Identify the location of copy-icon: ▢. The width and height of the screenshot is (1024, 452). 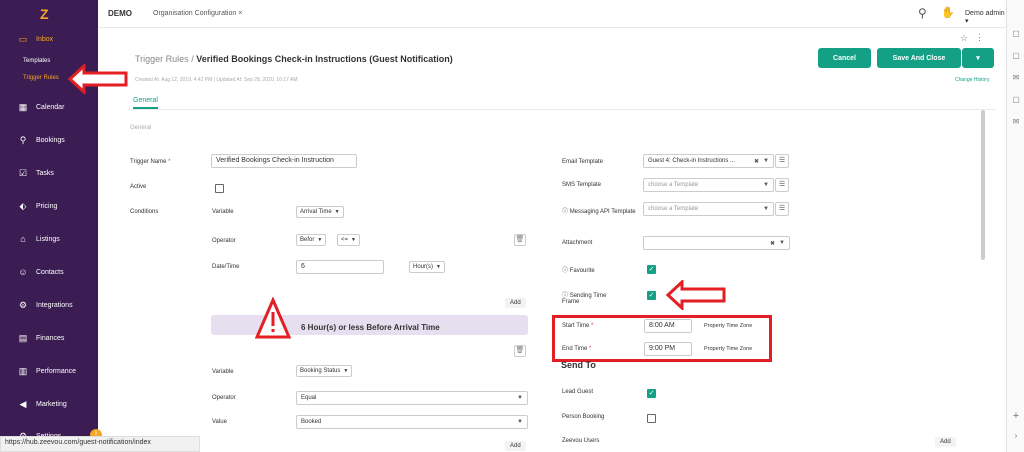
(1016, 56).